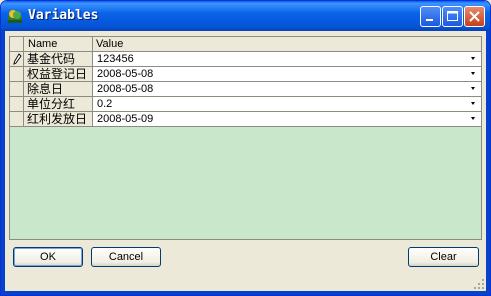 This screenshot has width=491, height=296. I want to click on ok-button: OK, so click(48, 257).